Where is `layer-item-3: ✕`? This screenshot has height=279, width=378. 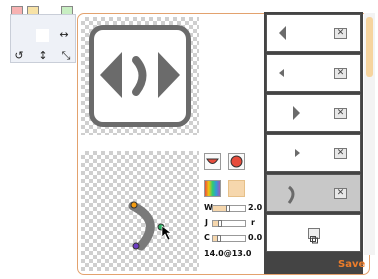
layer-item-3: ✕ is located at coordinates (313, 113).